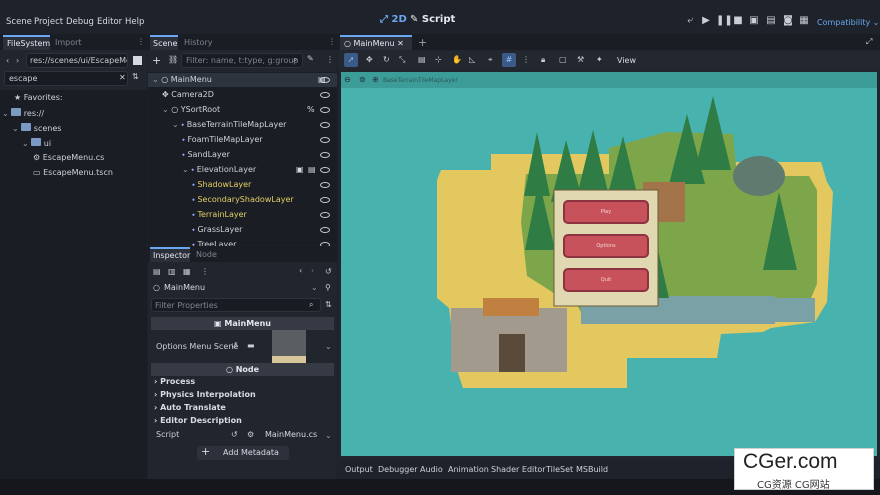 This screenshot has width=880, height=495. Describe the element at coordinates (229, 125) in the screenshot. I see `scene-node-row: ⌄ ⬩ BaseTerrainTileMapLayer` at that location.